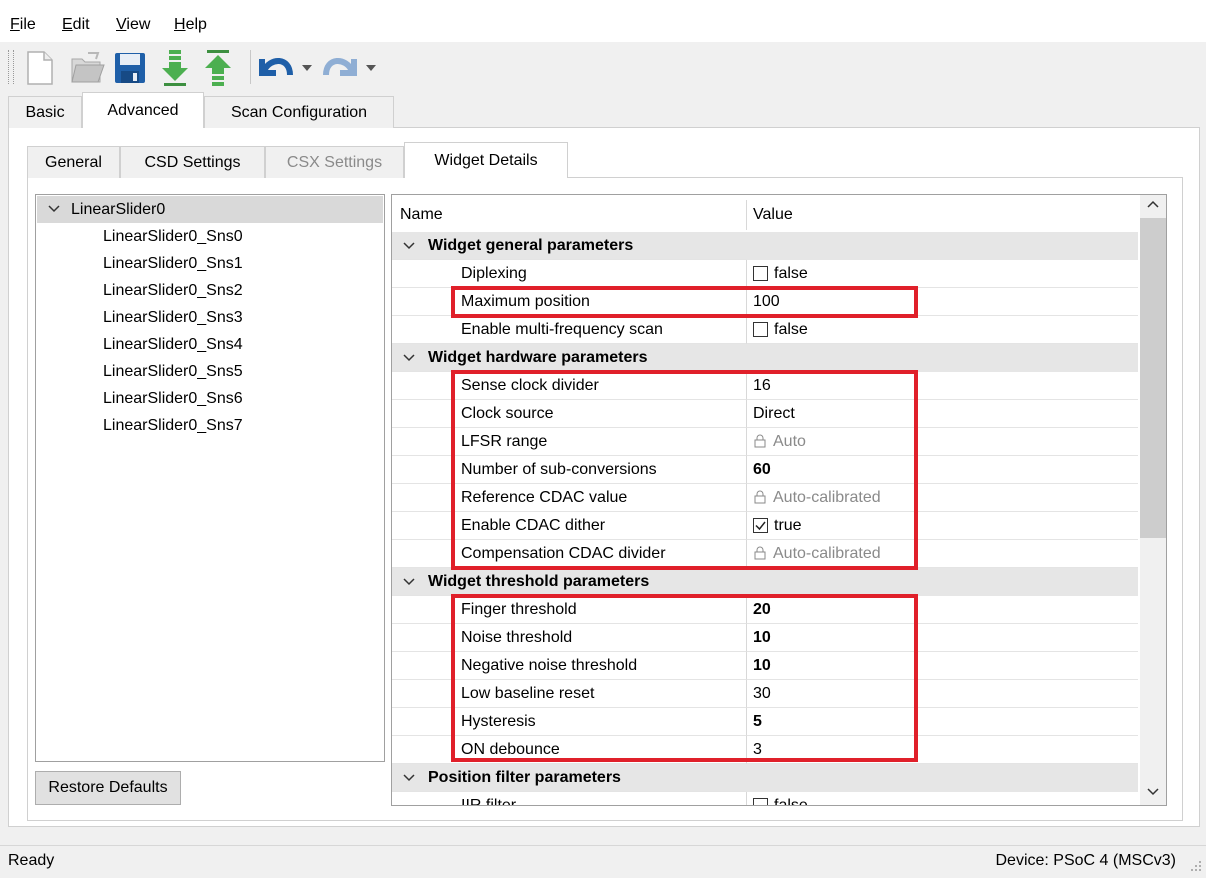 The height and width of the screenshot is (878, 1206). I want to click on group-row: Widget threshold parameters, so click(765, 582).